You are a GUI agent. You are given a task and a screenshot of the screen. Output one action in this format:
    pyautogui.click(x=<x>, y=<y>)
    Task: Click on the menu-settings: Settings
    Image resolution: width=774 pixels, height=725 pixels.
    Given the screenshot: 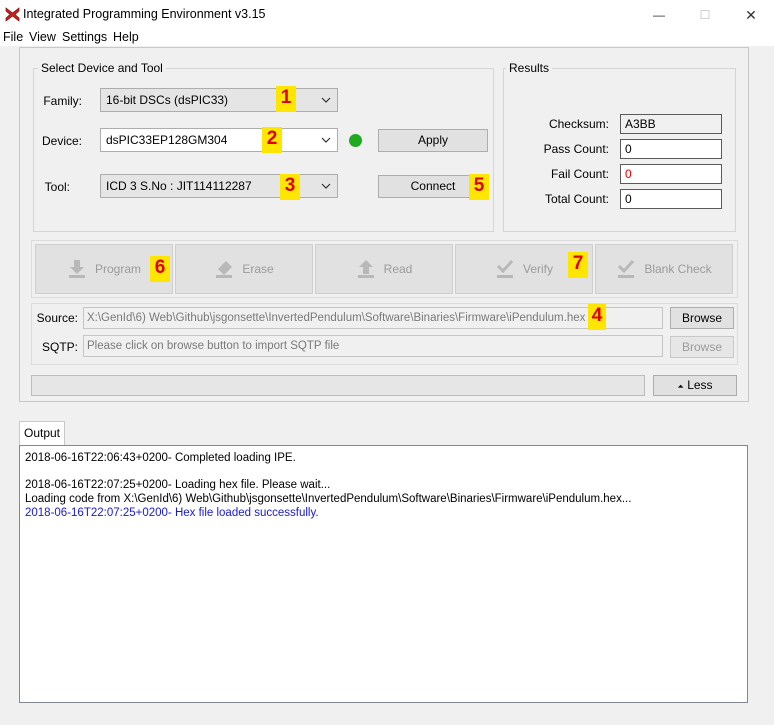 What is the action you would take?
    pyautogui.click(x=84, y=37)
    